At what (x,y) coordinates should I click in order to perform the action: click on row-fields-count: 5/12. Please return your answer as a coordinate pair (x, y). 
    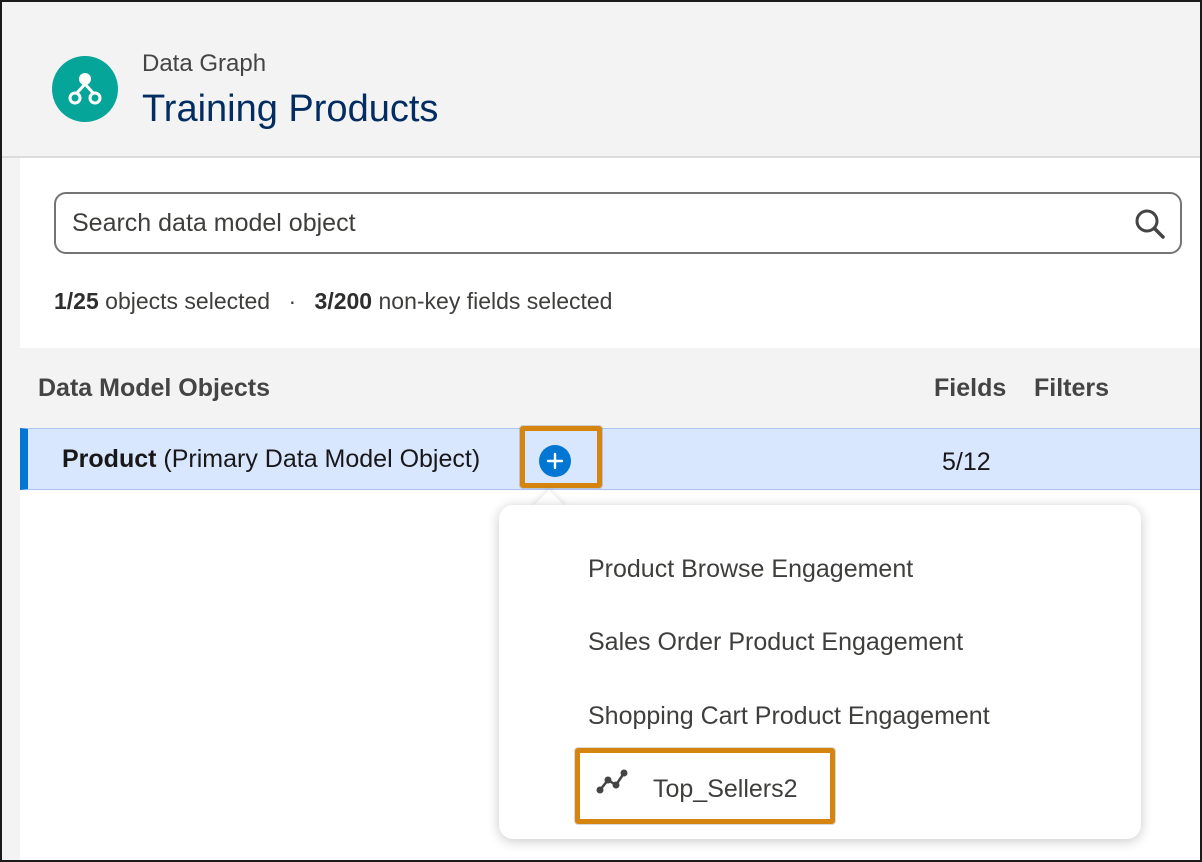
    Looking at the image, I should click on (966, 462).